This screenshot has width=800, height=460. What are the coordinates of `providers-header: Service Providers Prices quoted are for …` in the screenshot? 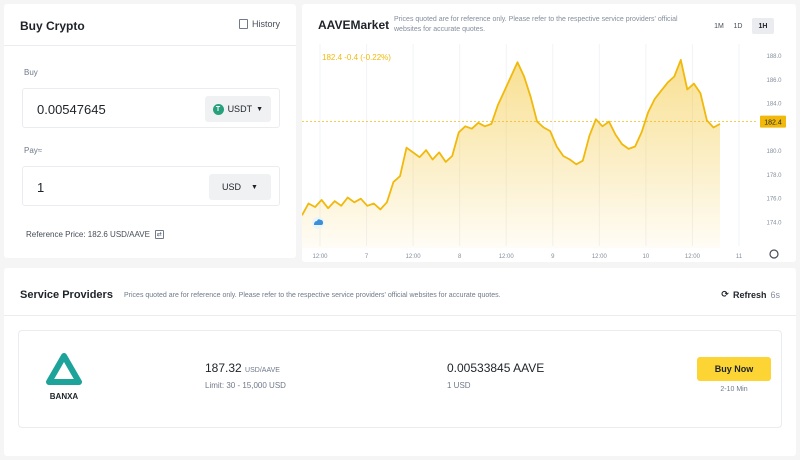 It's located at (400, 292).